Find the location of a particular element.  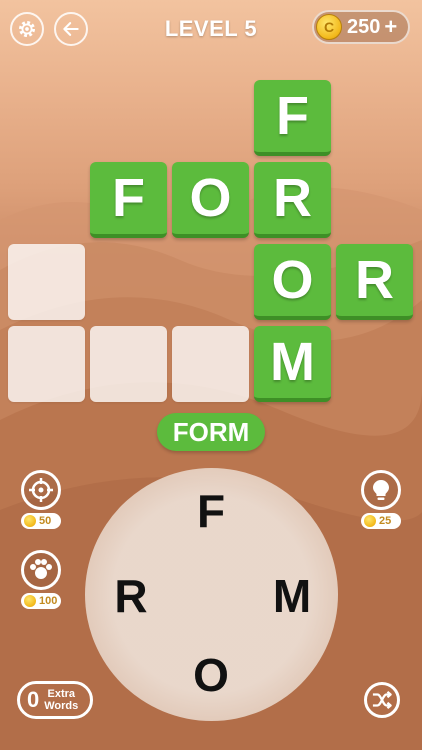

tile-r4-c2 is located at coordinates (128, 364).